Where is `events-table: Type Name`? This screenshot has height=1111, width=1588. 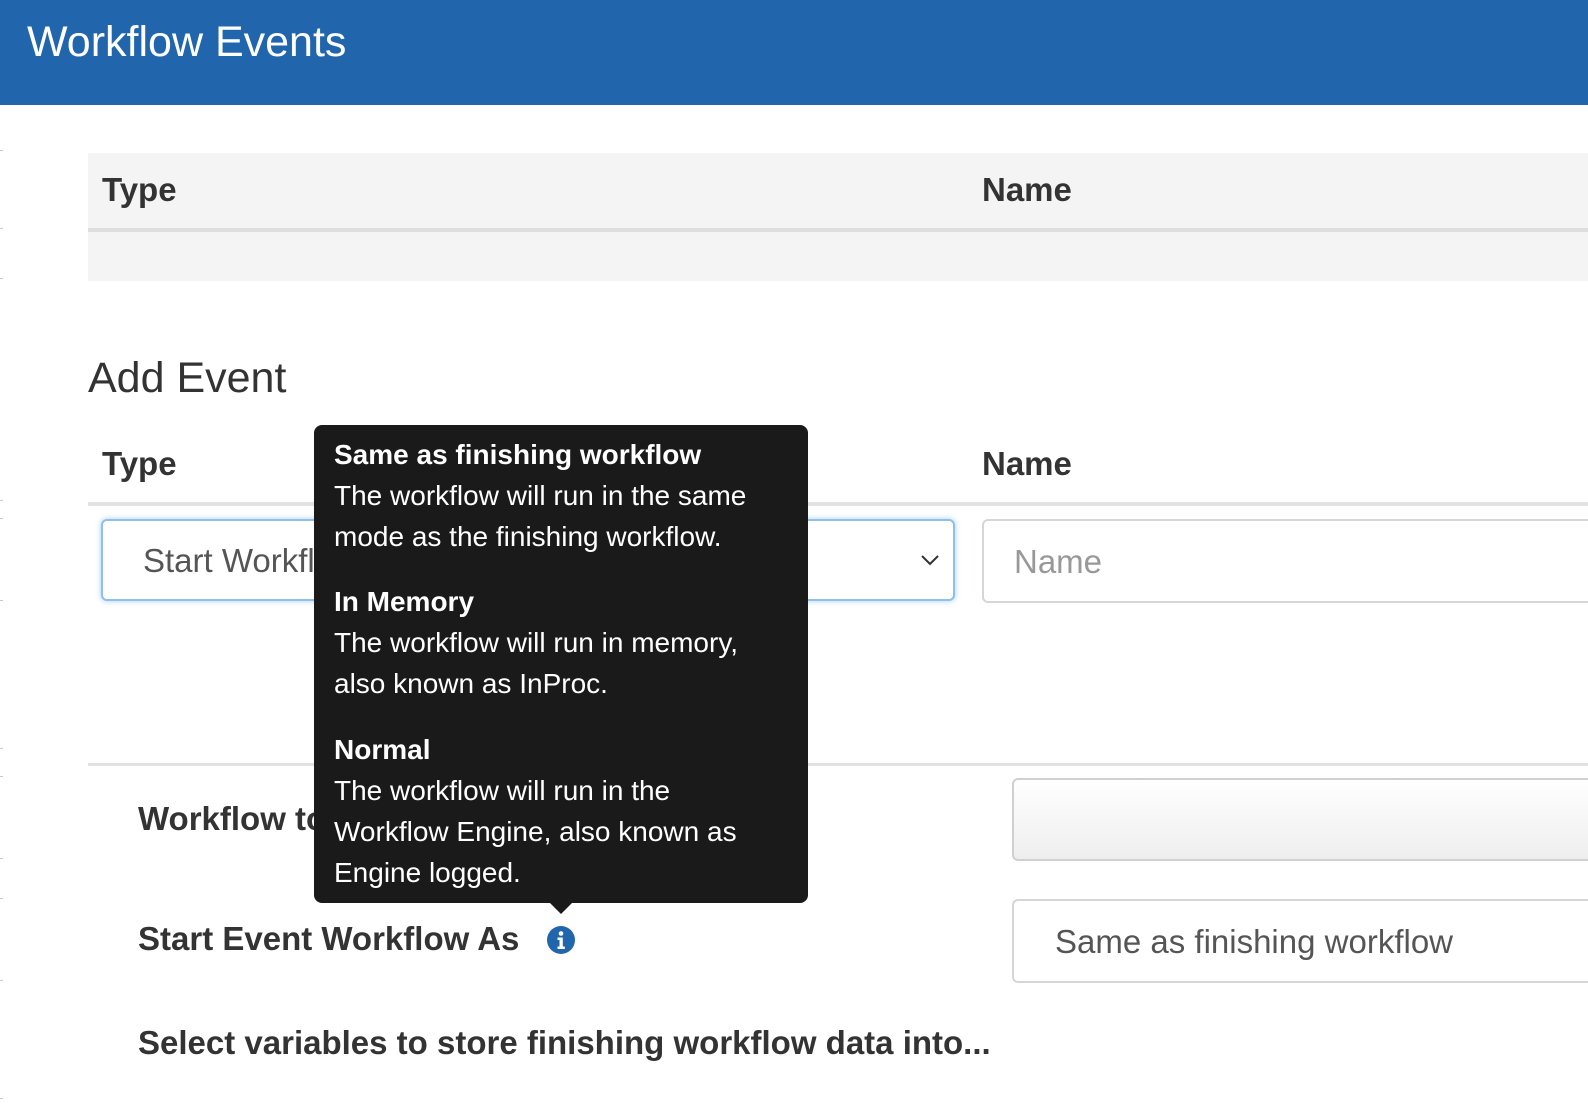 events-table: Type Name is located at coordinates (838, 217).